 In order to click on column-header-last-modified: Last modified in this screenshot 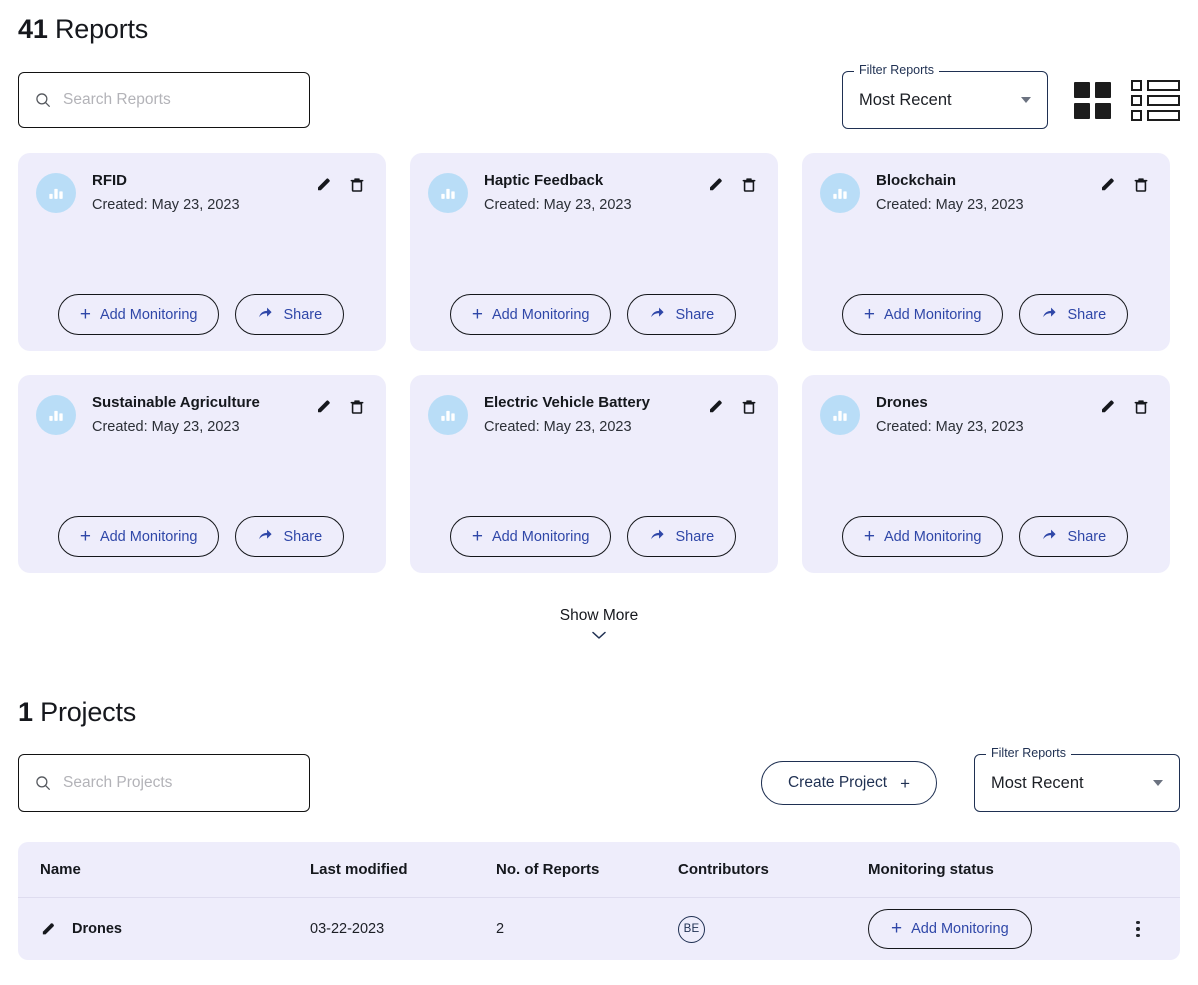, I will do `click(359, 869)`.